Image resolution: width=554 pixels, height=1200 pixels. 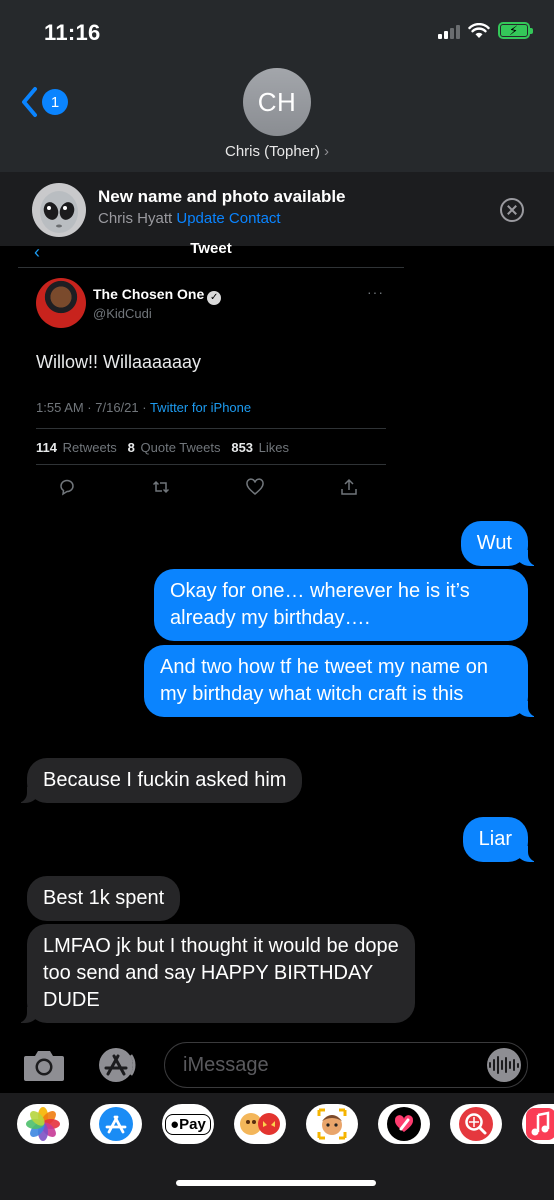 What do you see at coordinates (37, 252) in the screenshot?
I see `tweet-back-chevron-icon: ‹` at bounding box center [37, 252].